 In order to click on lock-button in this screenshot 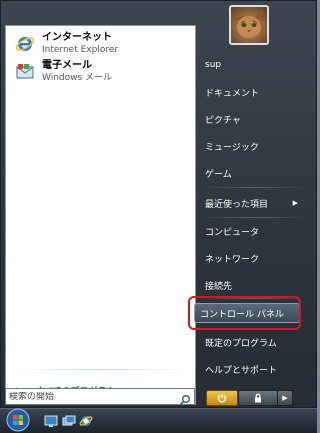, I will do `click(258, 398)`.